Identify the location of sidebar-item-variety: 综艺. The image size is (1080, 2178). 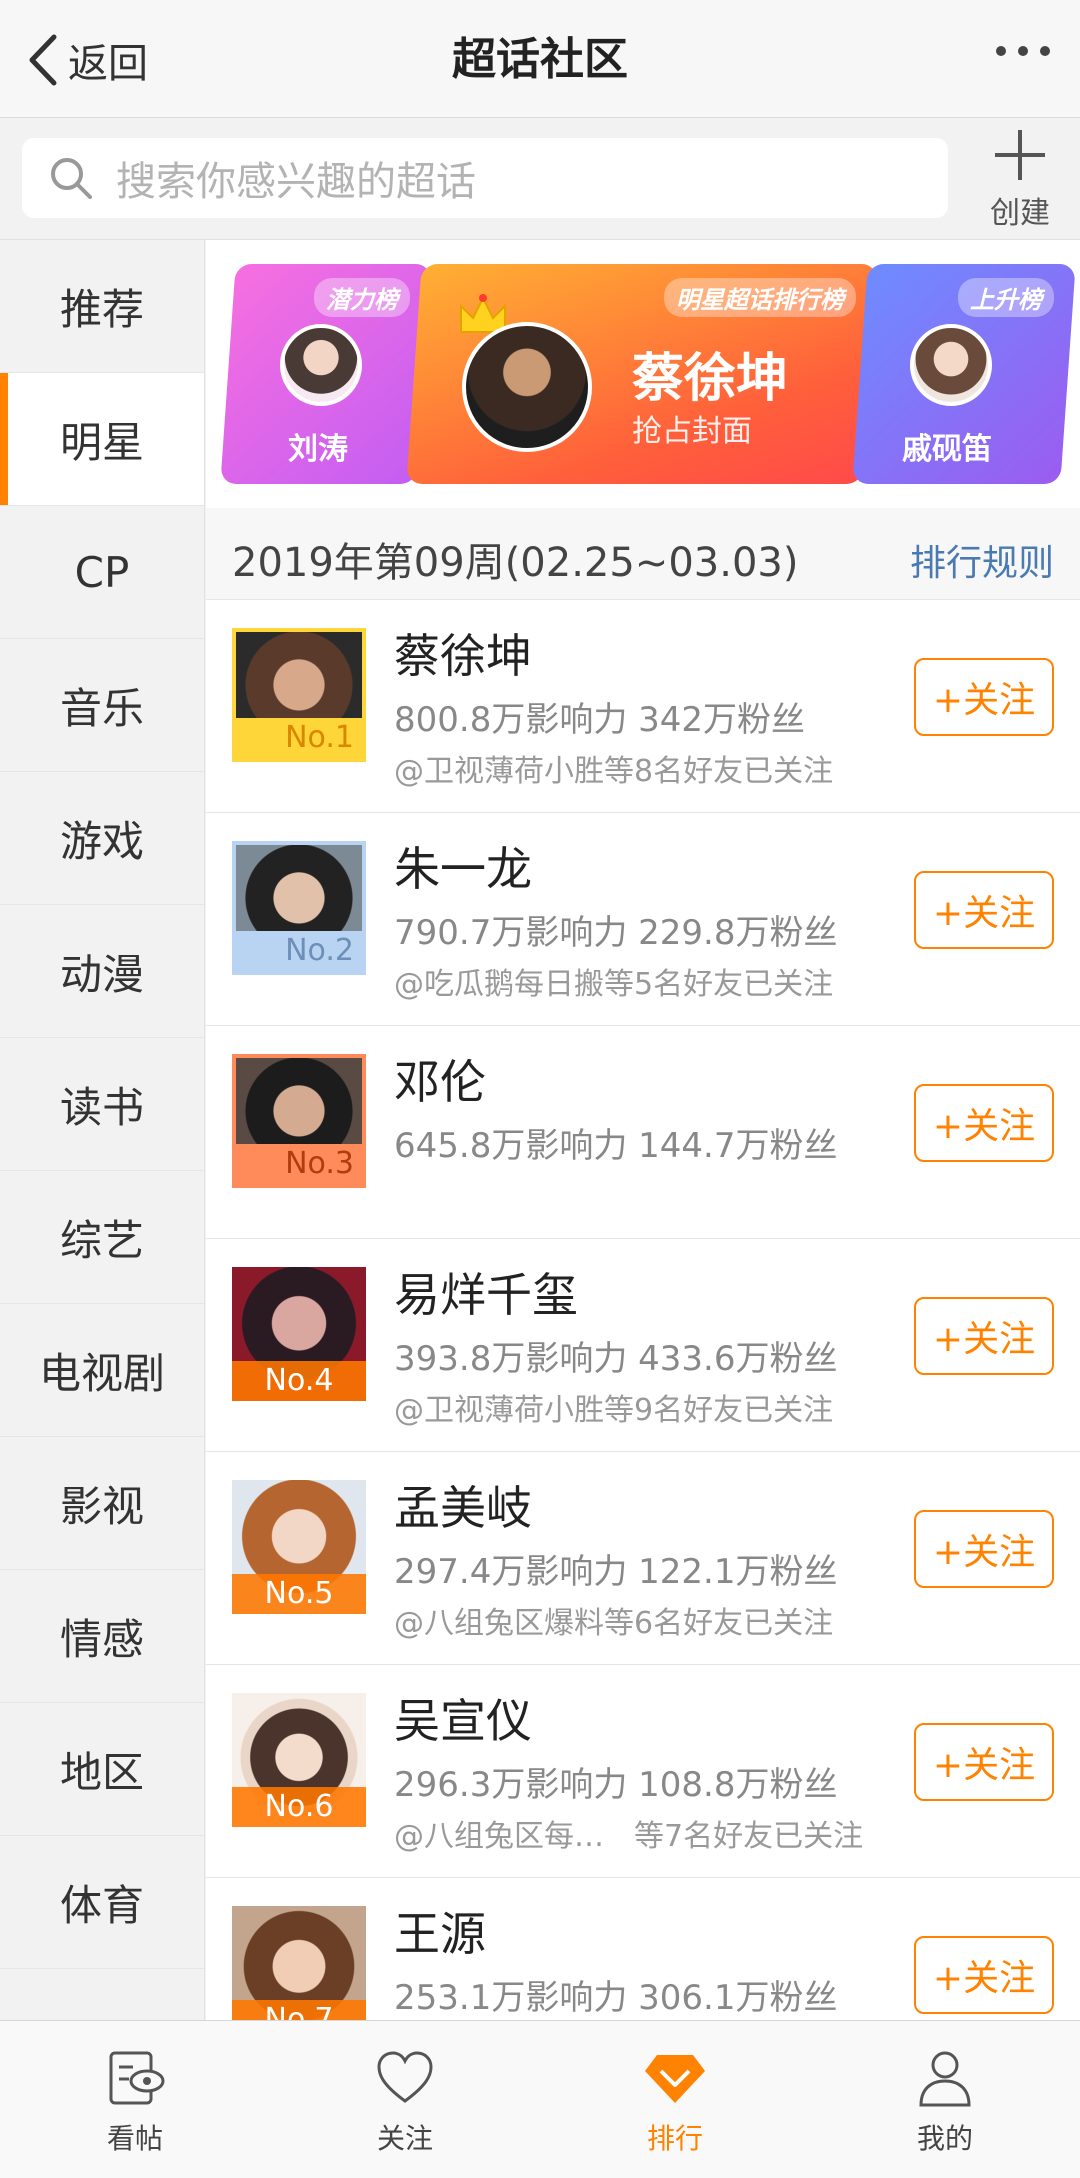
(102, 1237).